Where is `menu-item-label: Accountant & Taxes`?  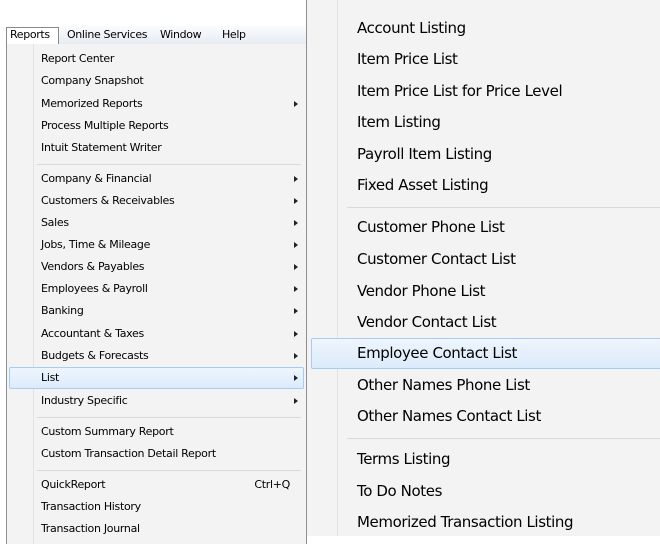 menu-item-label: Accountant & Taxes is located at coordinates (92, 333).